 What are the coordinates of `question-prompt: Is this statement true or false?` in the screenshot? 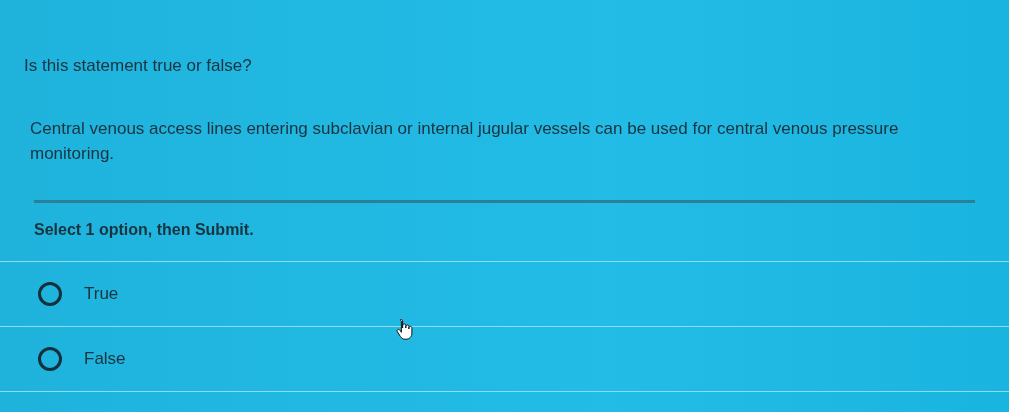 It's located at (138, 66).